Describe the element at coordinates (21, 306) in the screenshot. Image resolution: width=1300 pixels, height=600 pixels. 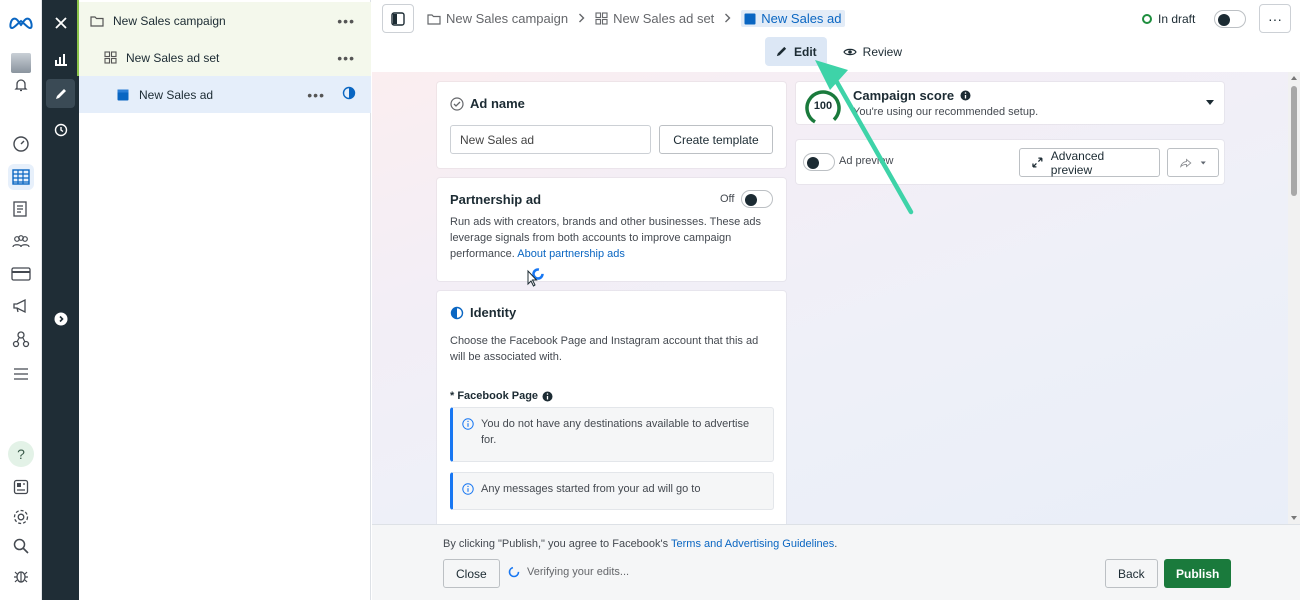
I see `megaphone-icon` at that location.